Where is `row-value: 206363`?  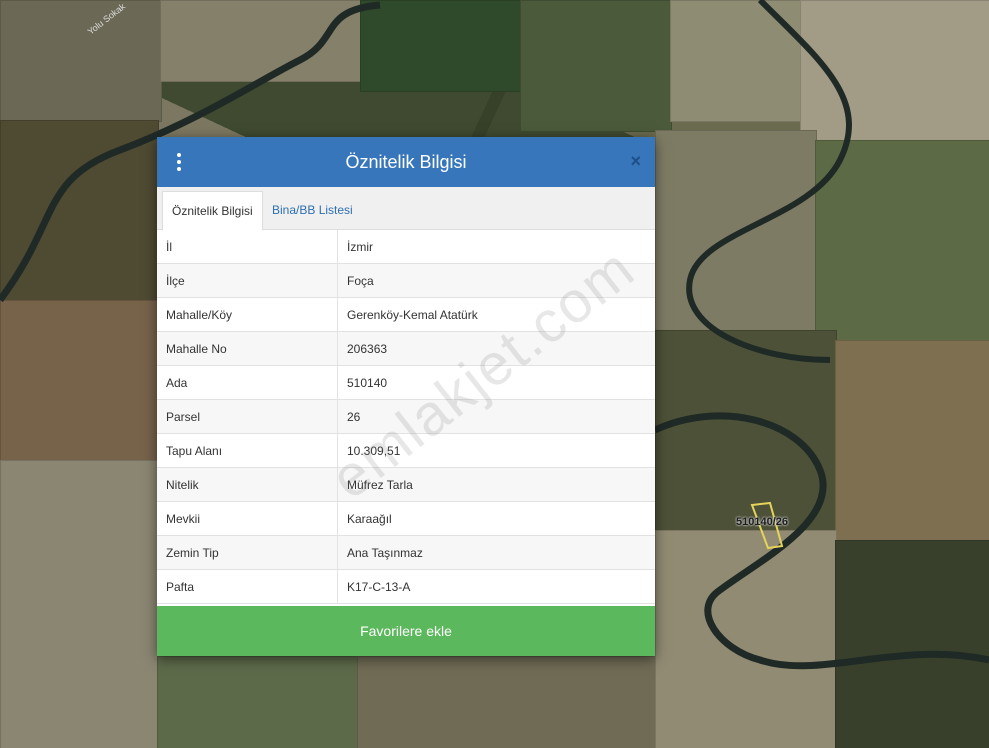
row-value: 206363 is located at coordinates (496, 348).